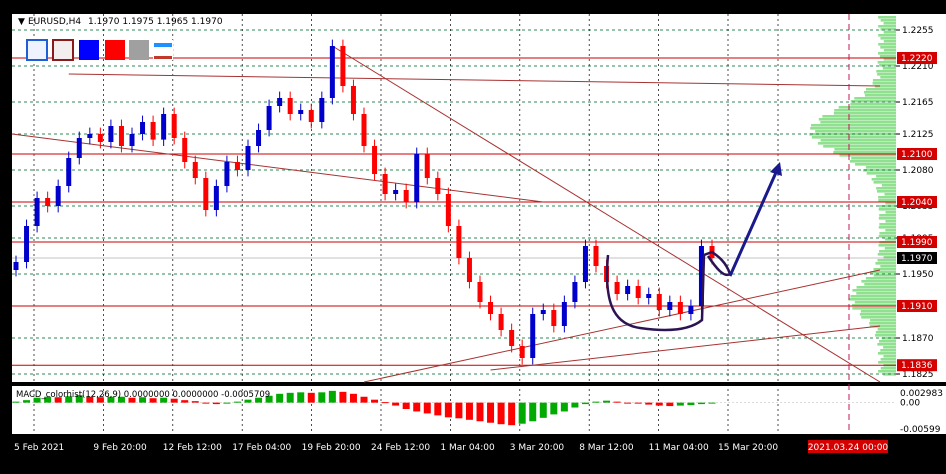 The image size is (946, 474). I want to click on price-level-badge-label: 1.1990, so click(917, 243).